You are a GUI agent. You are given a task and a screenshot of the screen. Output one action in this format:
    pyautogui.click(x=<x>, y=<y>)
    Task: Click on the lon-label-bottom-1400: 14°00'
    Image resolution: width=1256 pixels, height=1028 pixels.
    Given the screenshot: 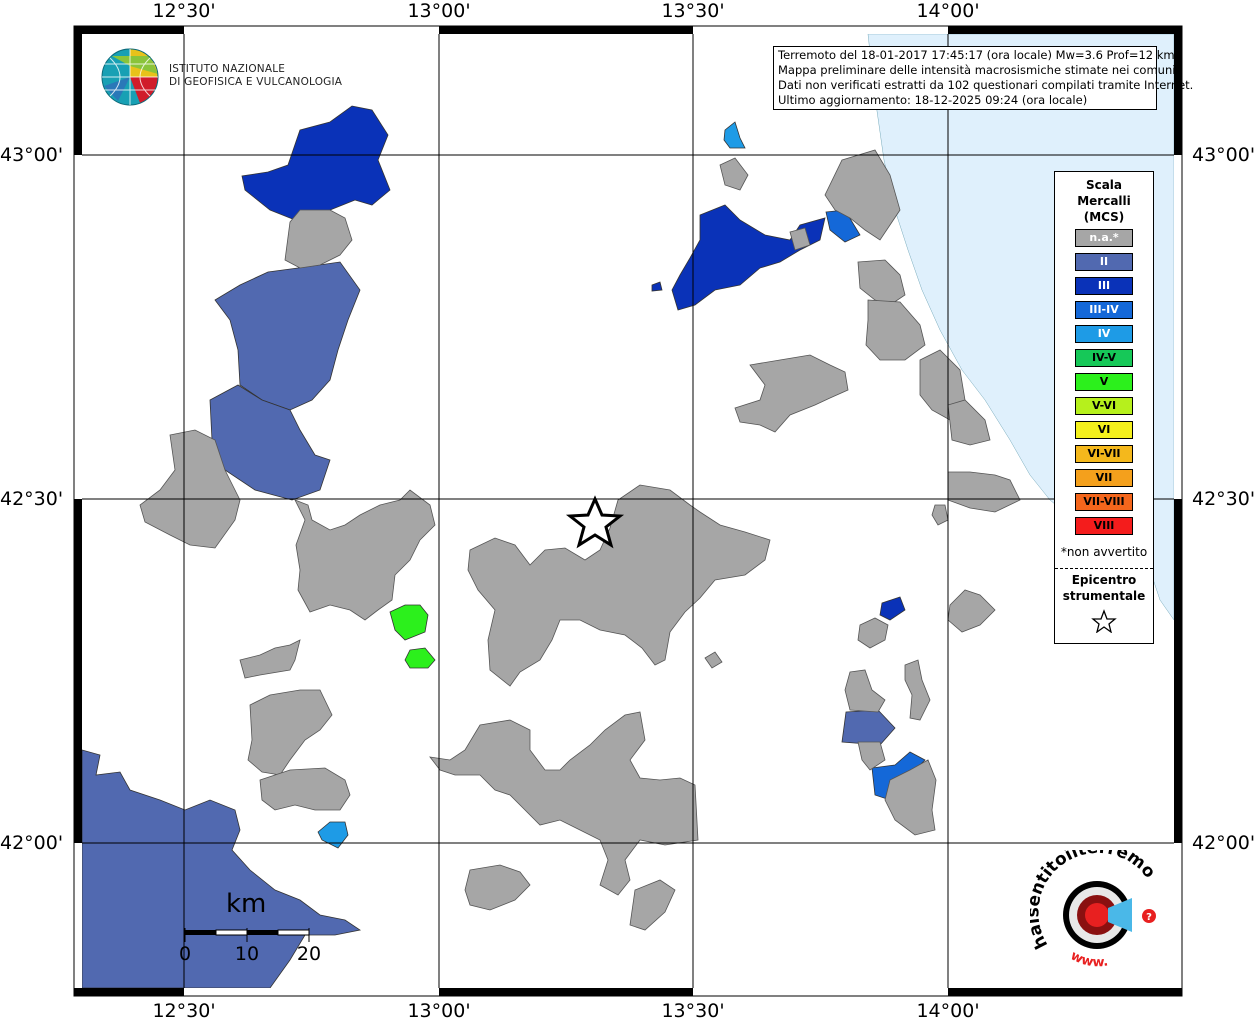 What is the action you would take?
    pyautogui.click(x=948, y=1011)
    